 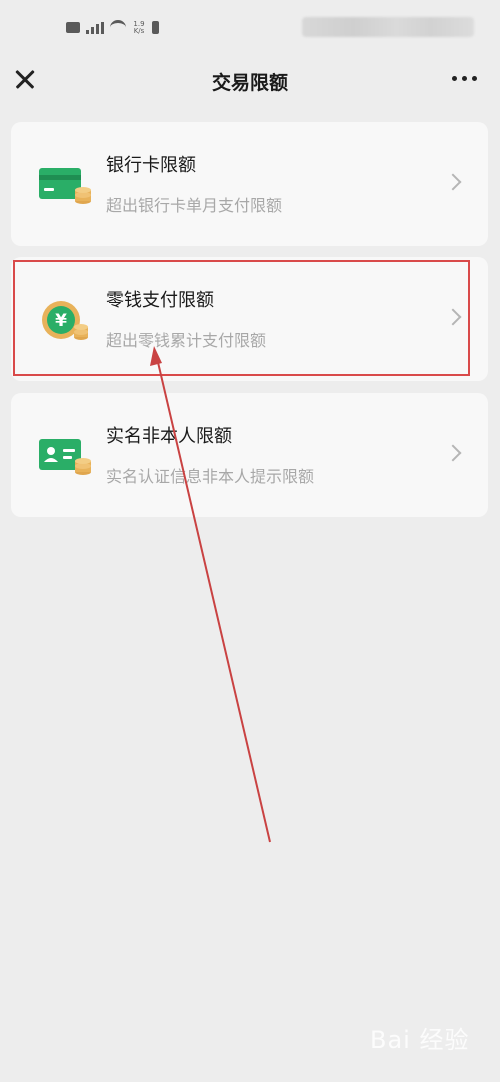 I want to click on item-title: 银行卡限额, so click(x=151, y=165).